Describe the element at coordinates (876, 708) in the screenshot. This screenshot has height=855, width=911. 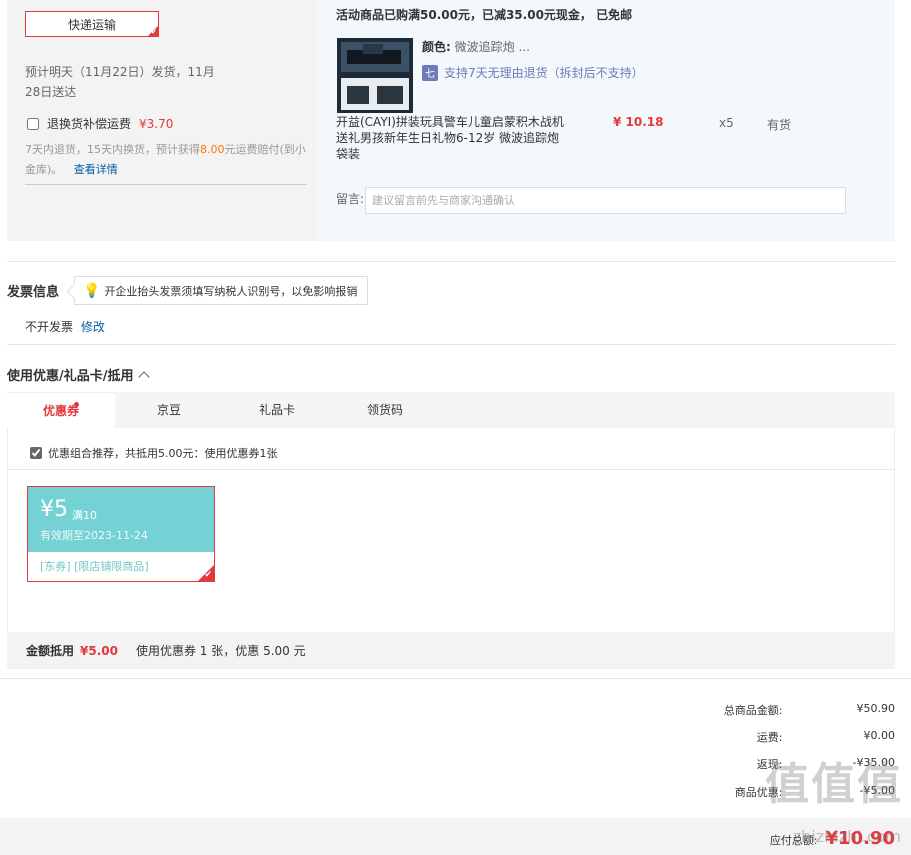
I see `total-value: ¥50.90` at that location.